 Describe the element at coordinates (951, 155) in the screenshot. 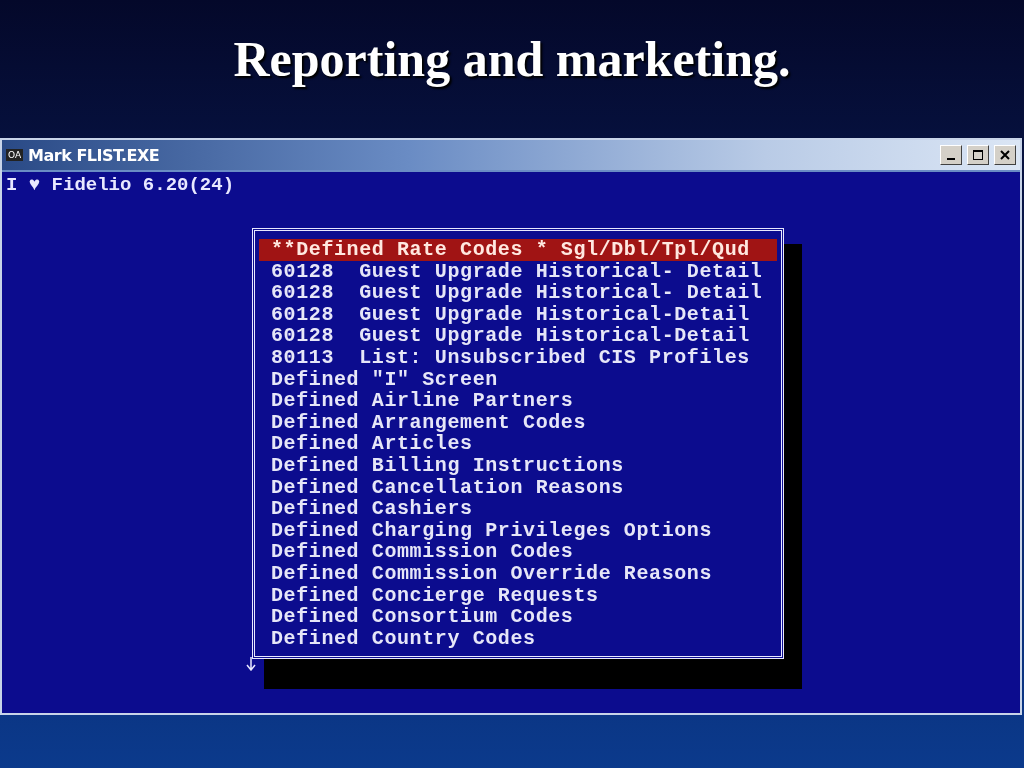

I see `minimize-button` at that location.